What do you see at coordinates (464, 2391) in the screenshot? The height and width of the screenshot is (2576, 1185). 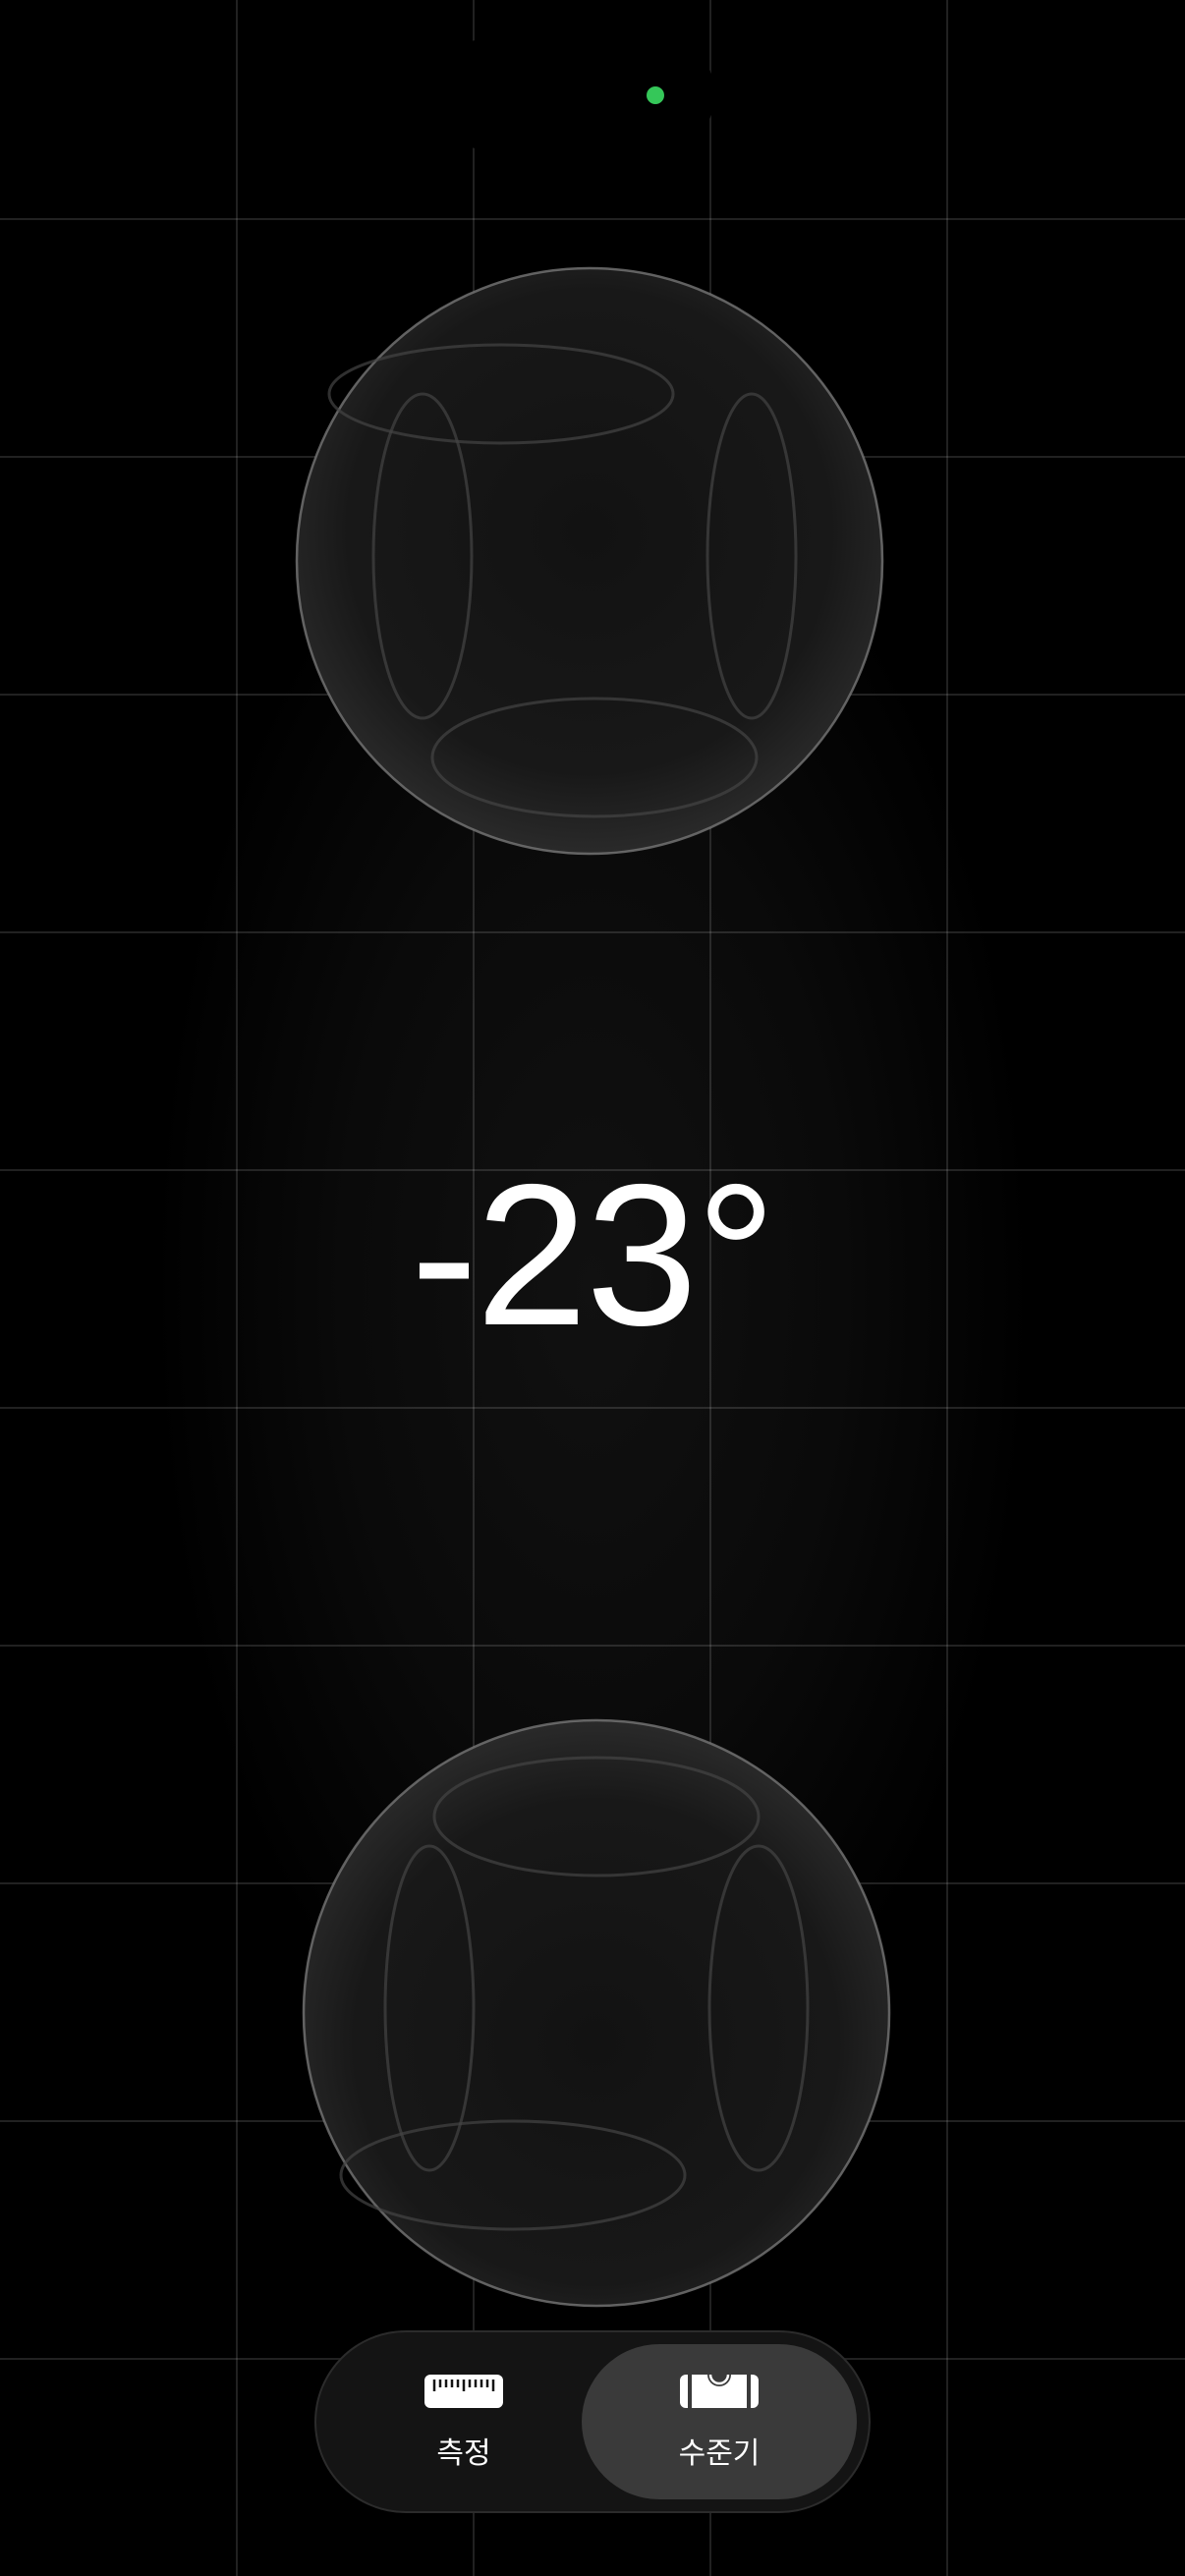 I see `ruler-icon` at bounding box center [464, 2391].